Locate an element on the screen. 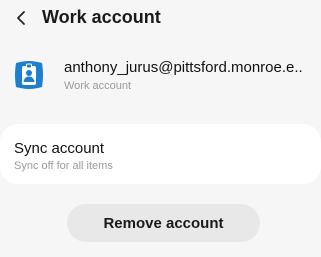 The height and width of the screenshot is (257, 321). work-profile-icon is located at coordinates (29, 75).